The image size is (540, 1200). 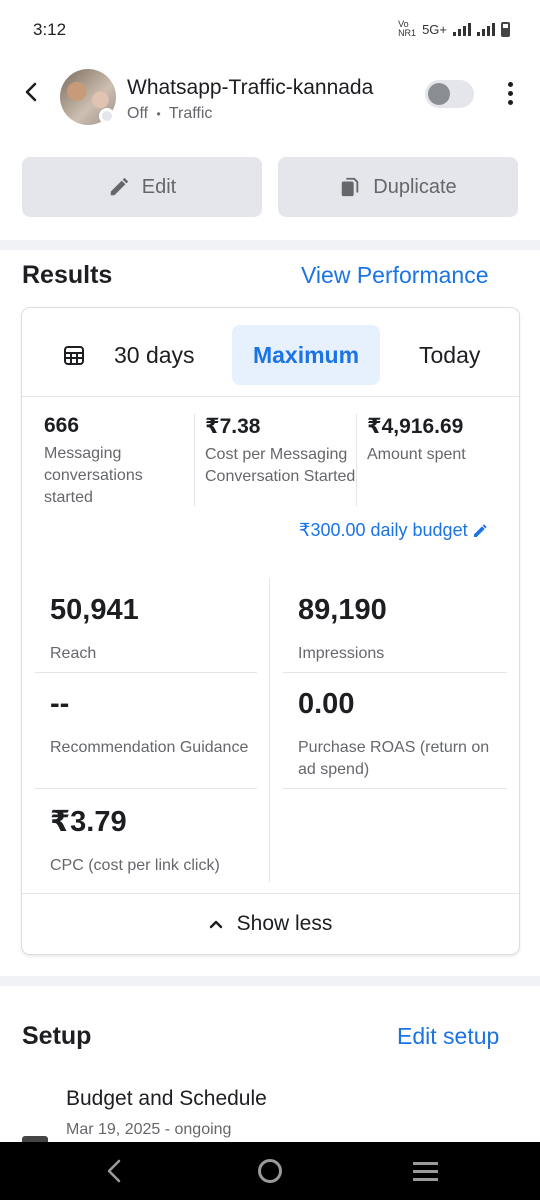 What do you see at coordinates (88, 822) in the screenshot?
I see `stat-value: ₹3.79` at bounding box center [88, 822].